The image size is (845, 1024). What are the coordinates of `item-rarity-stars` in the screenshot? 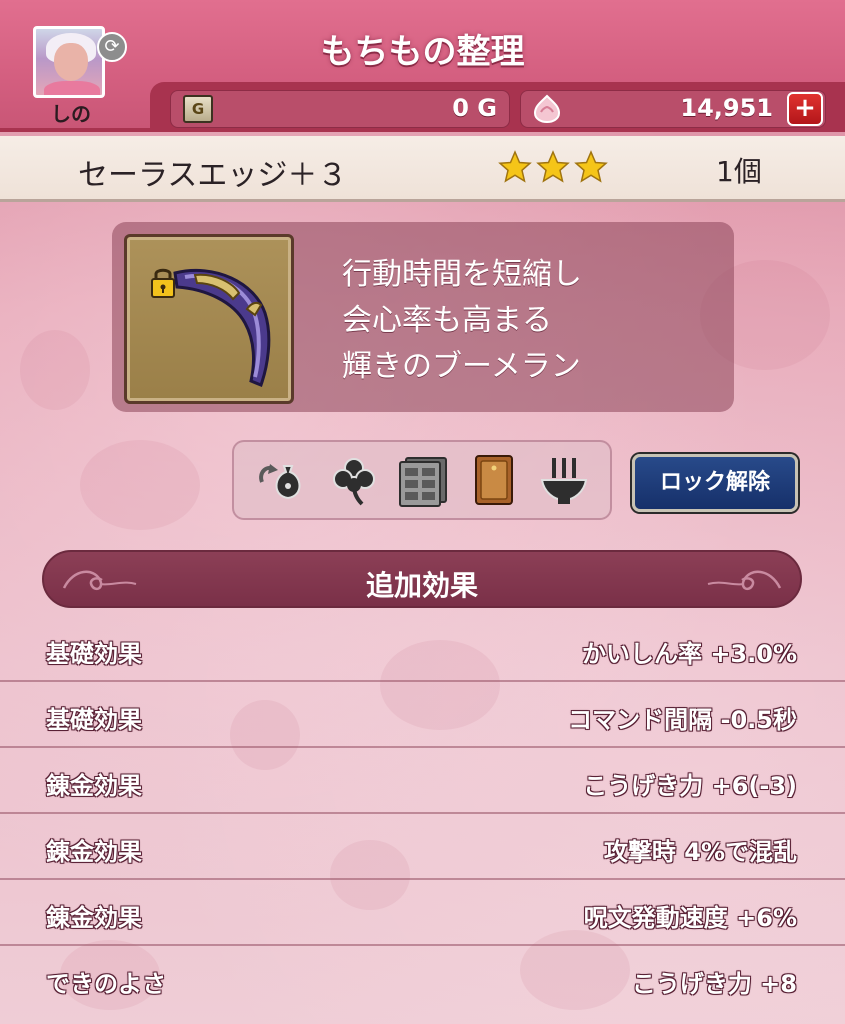 It's located at (553, 167).